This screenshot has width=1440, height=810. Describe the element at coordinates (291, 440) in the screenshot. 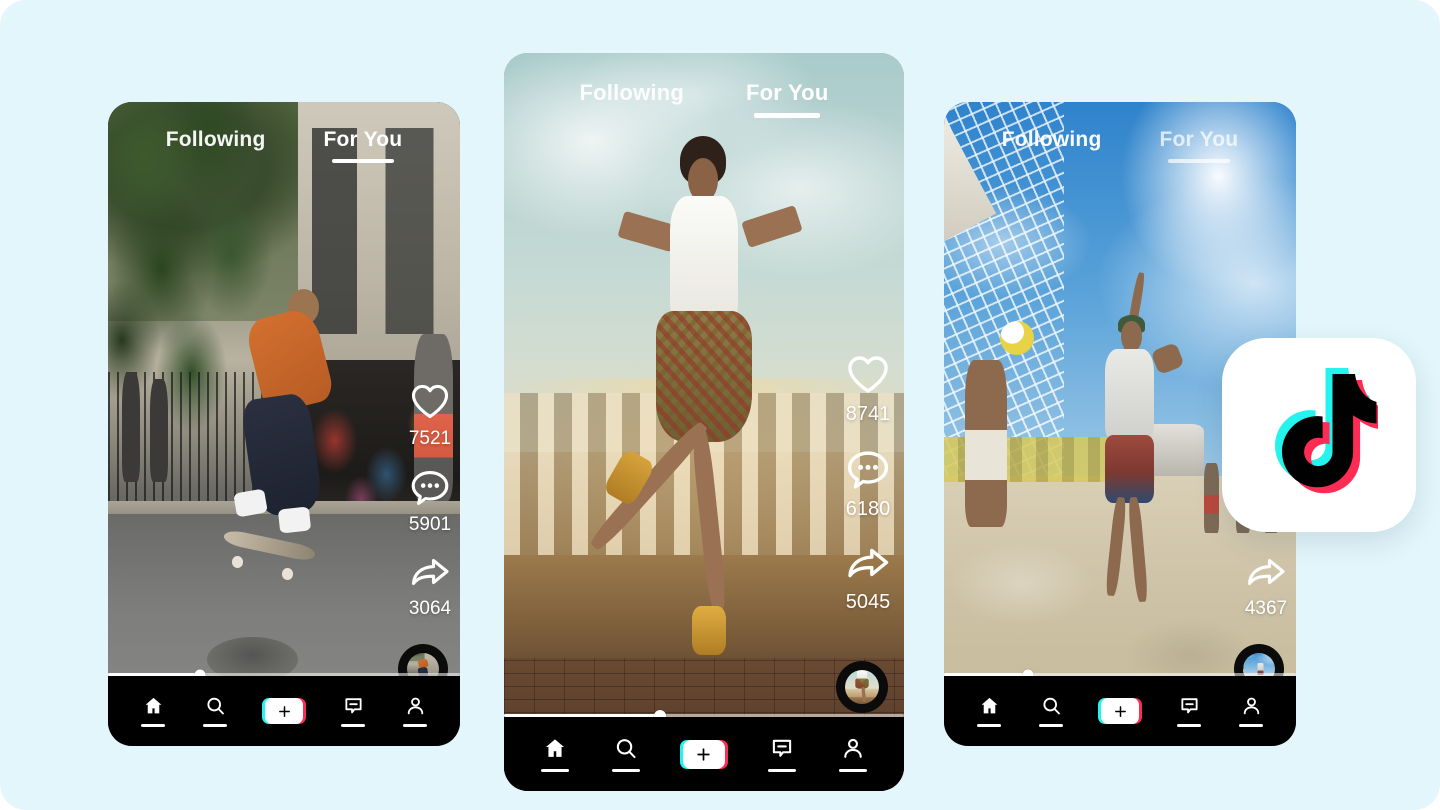

I see `skateboarder-subject` at that location.